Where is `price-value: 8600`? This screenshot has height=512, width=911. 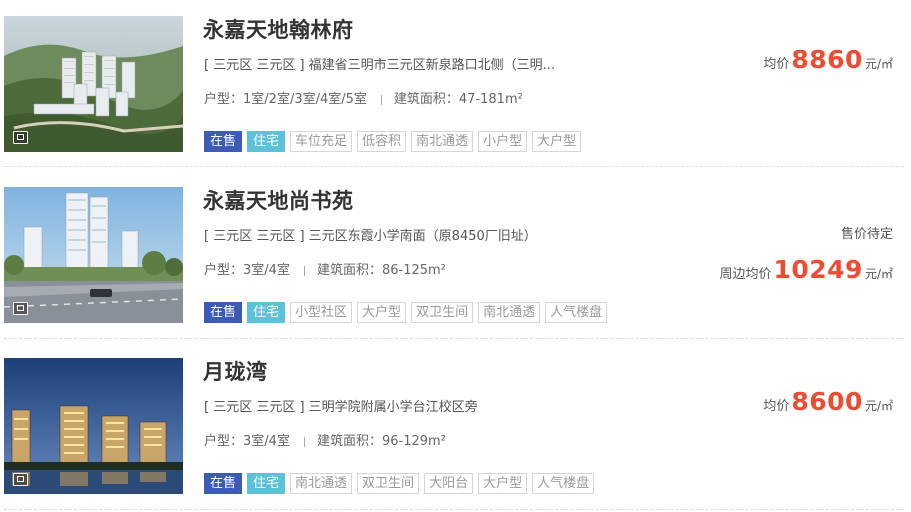 price-value: 8600 is located at coordinates (827, 401).